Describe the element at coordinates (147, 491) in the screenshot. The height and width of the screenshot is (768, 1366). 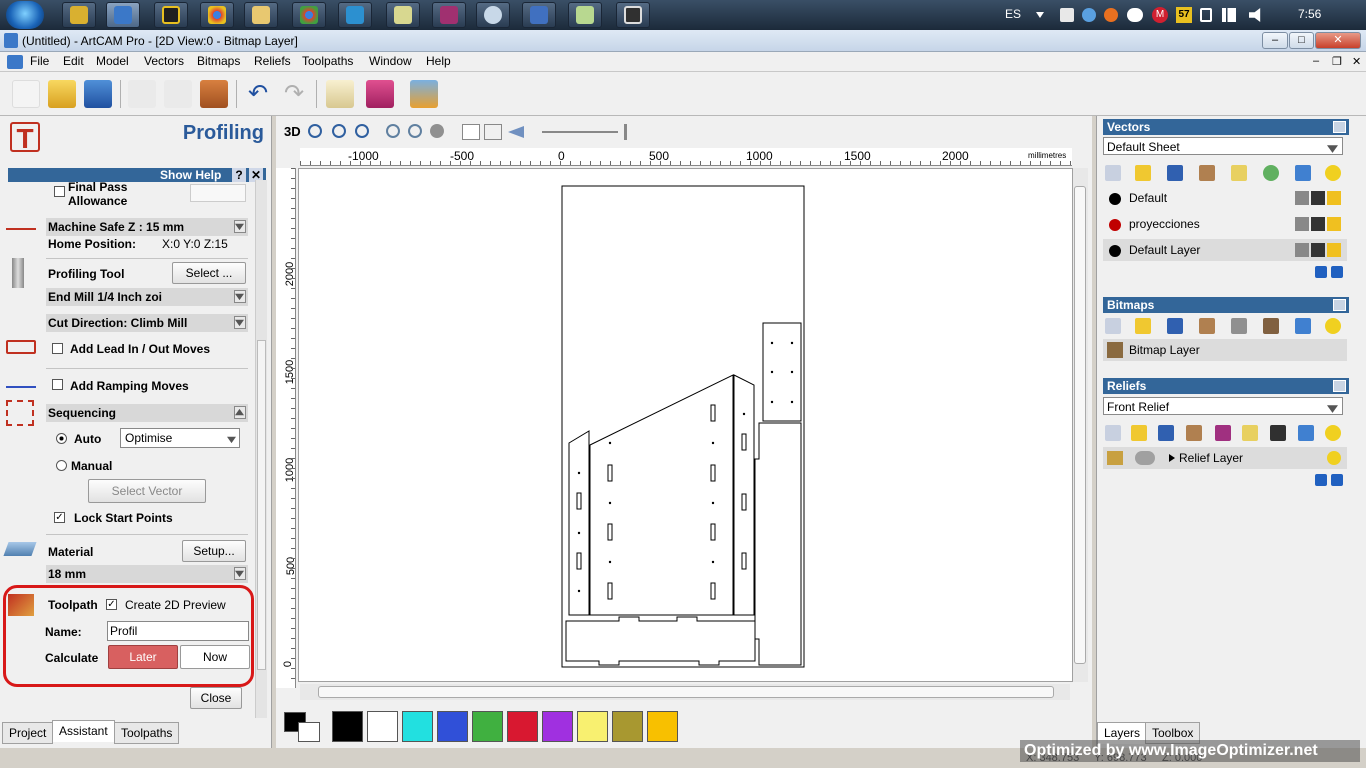
I see `select-vector-button: Select Vector` at that location.